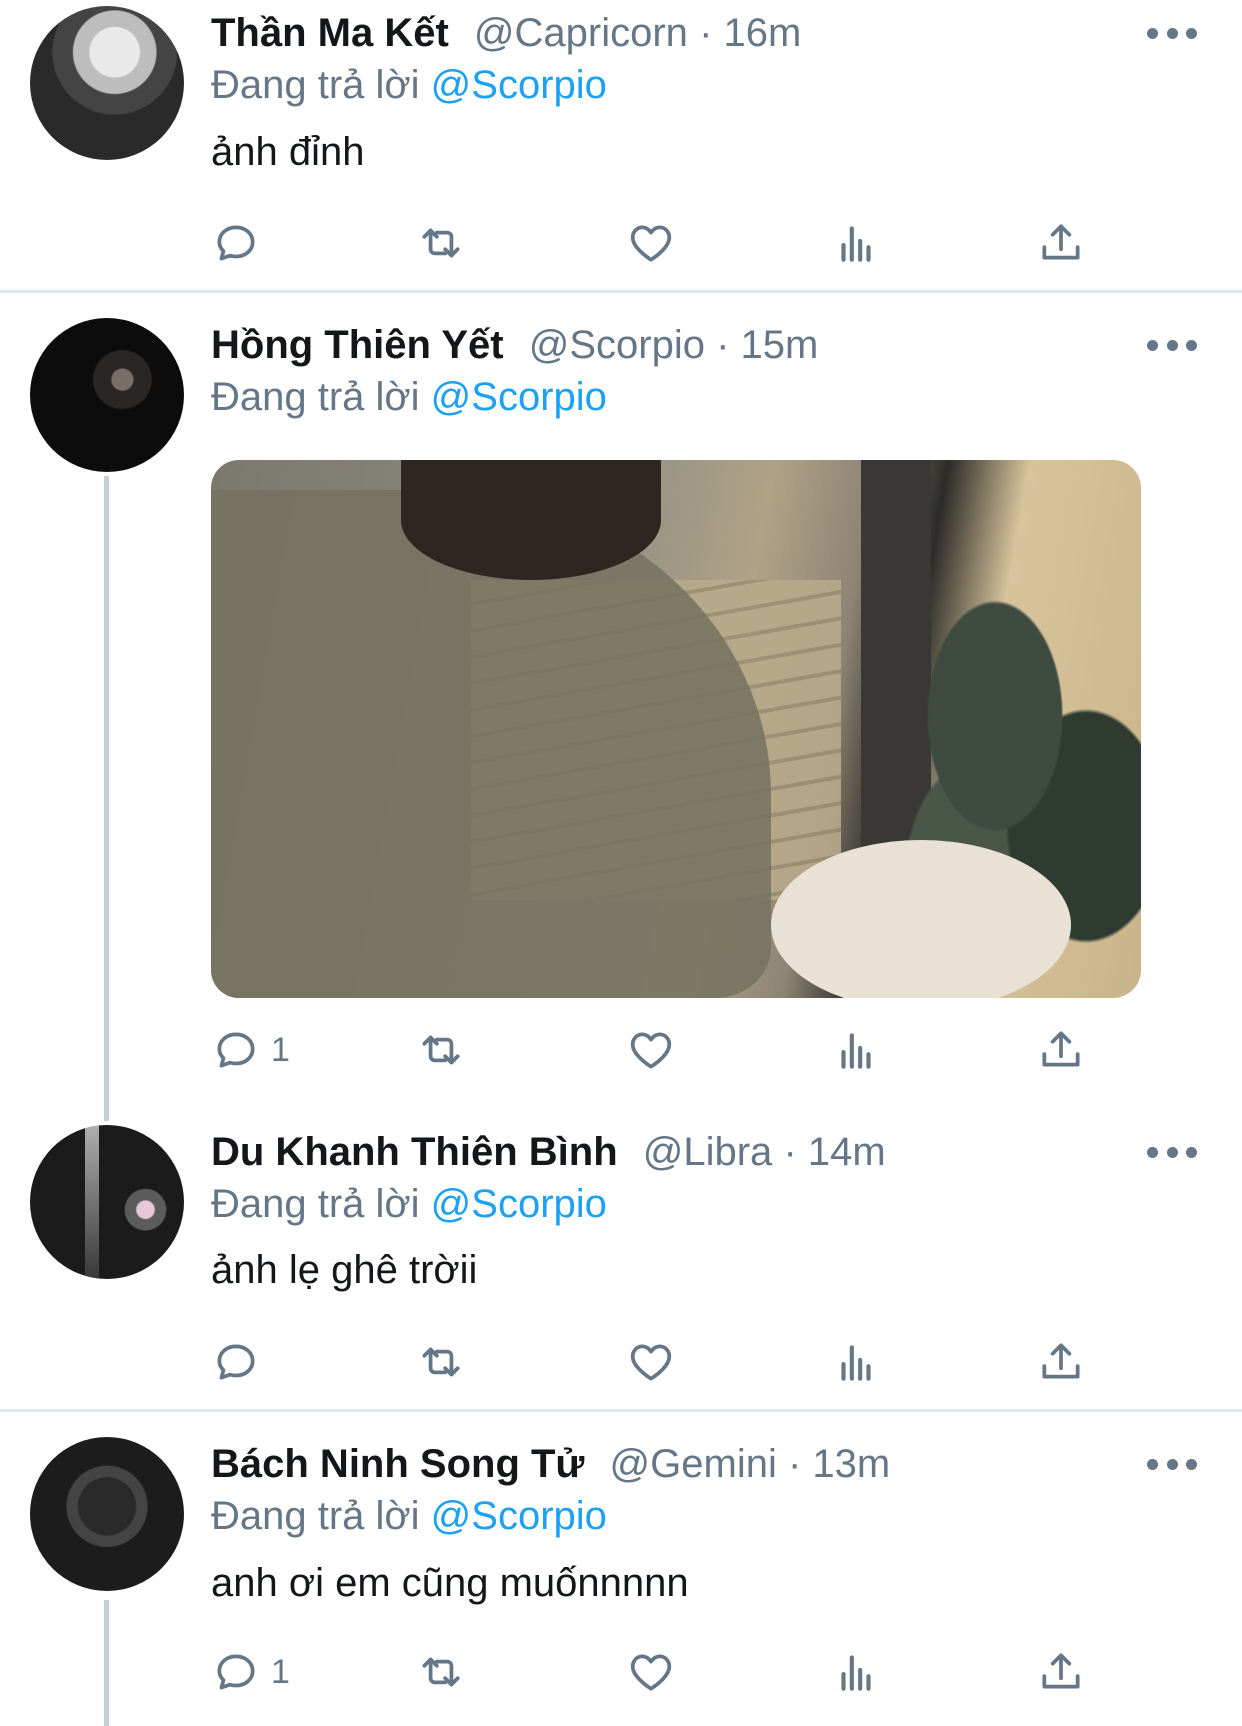 This screenshot has height=1726, width=1242. What do you see at coordinates (357, 345) in the screenshot?
I see `display-name: Hồng Thiên Yết` at bounding box center [357, 345].